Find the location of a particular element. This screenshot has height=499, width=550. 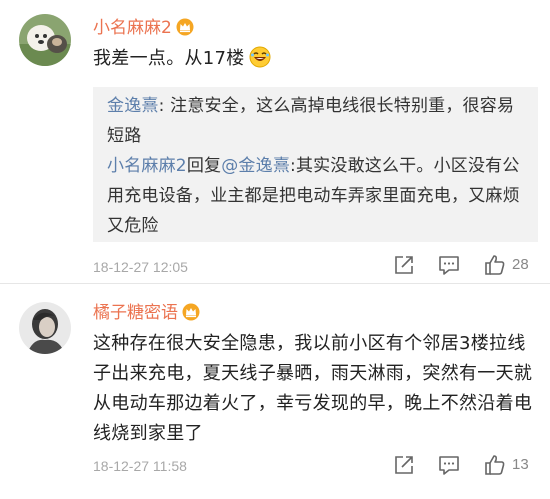

reply-username: 小名麻麻2 is located at coordinates (147, 166).